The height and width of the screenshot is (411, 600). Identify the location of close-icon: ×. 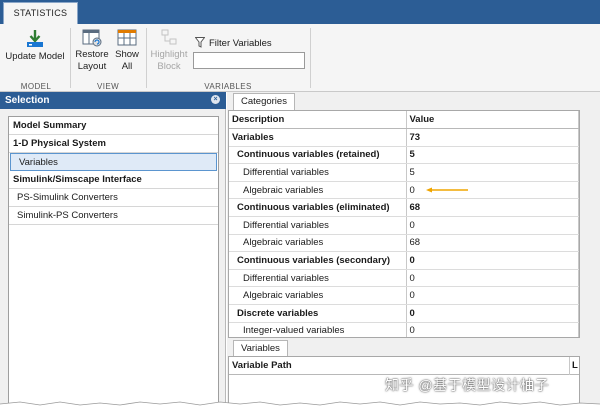
(215, 99).